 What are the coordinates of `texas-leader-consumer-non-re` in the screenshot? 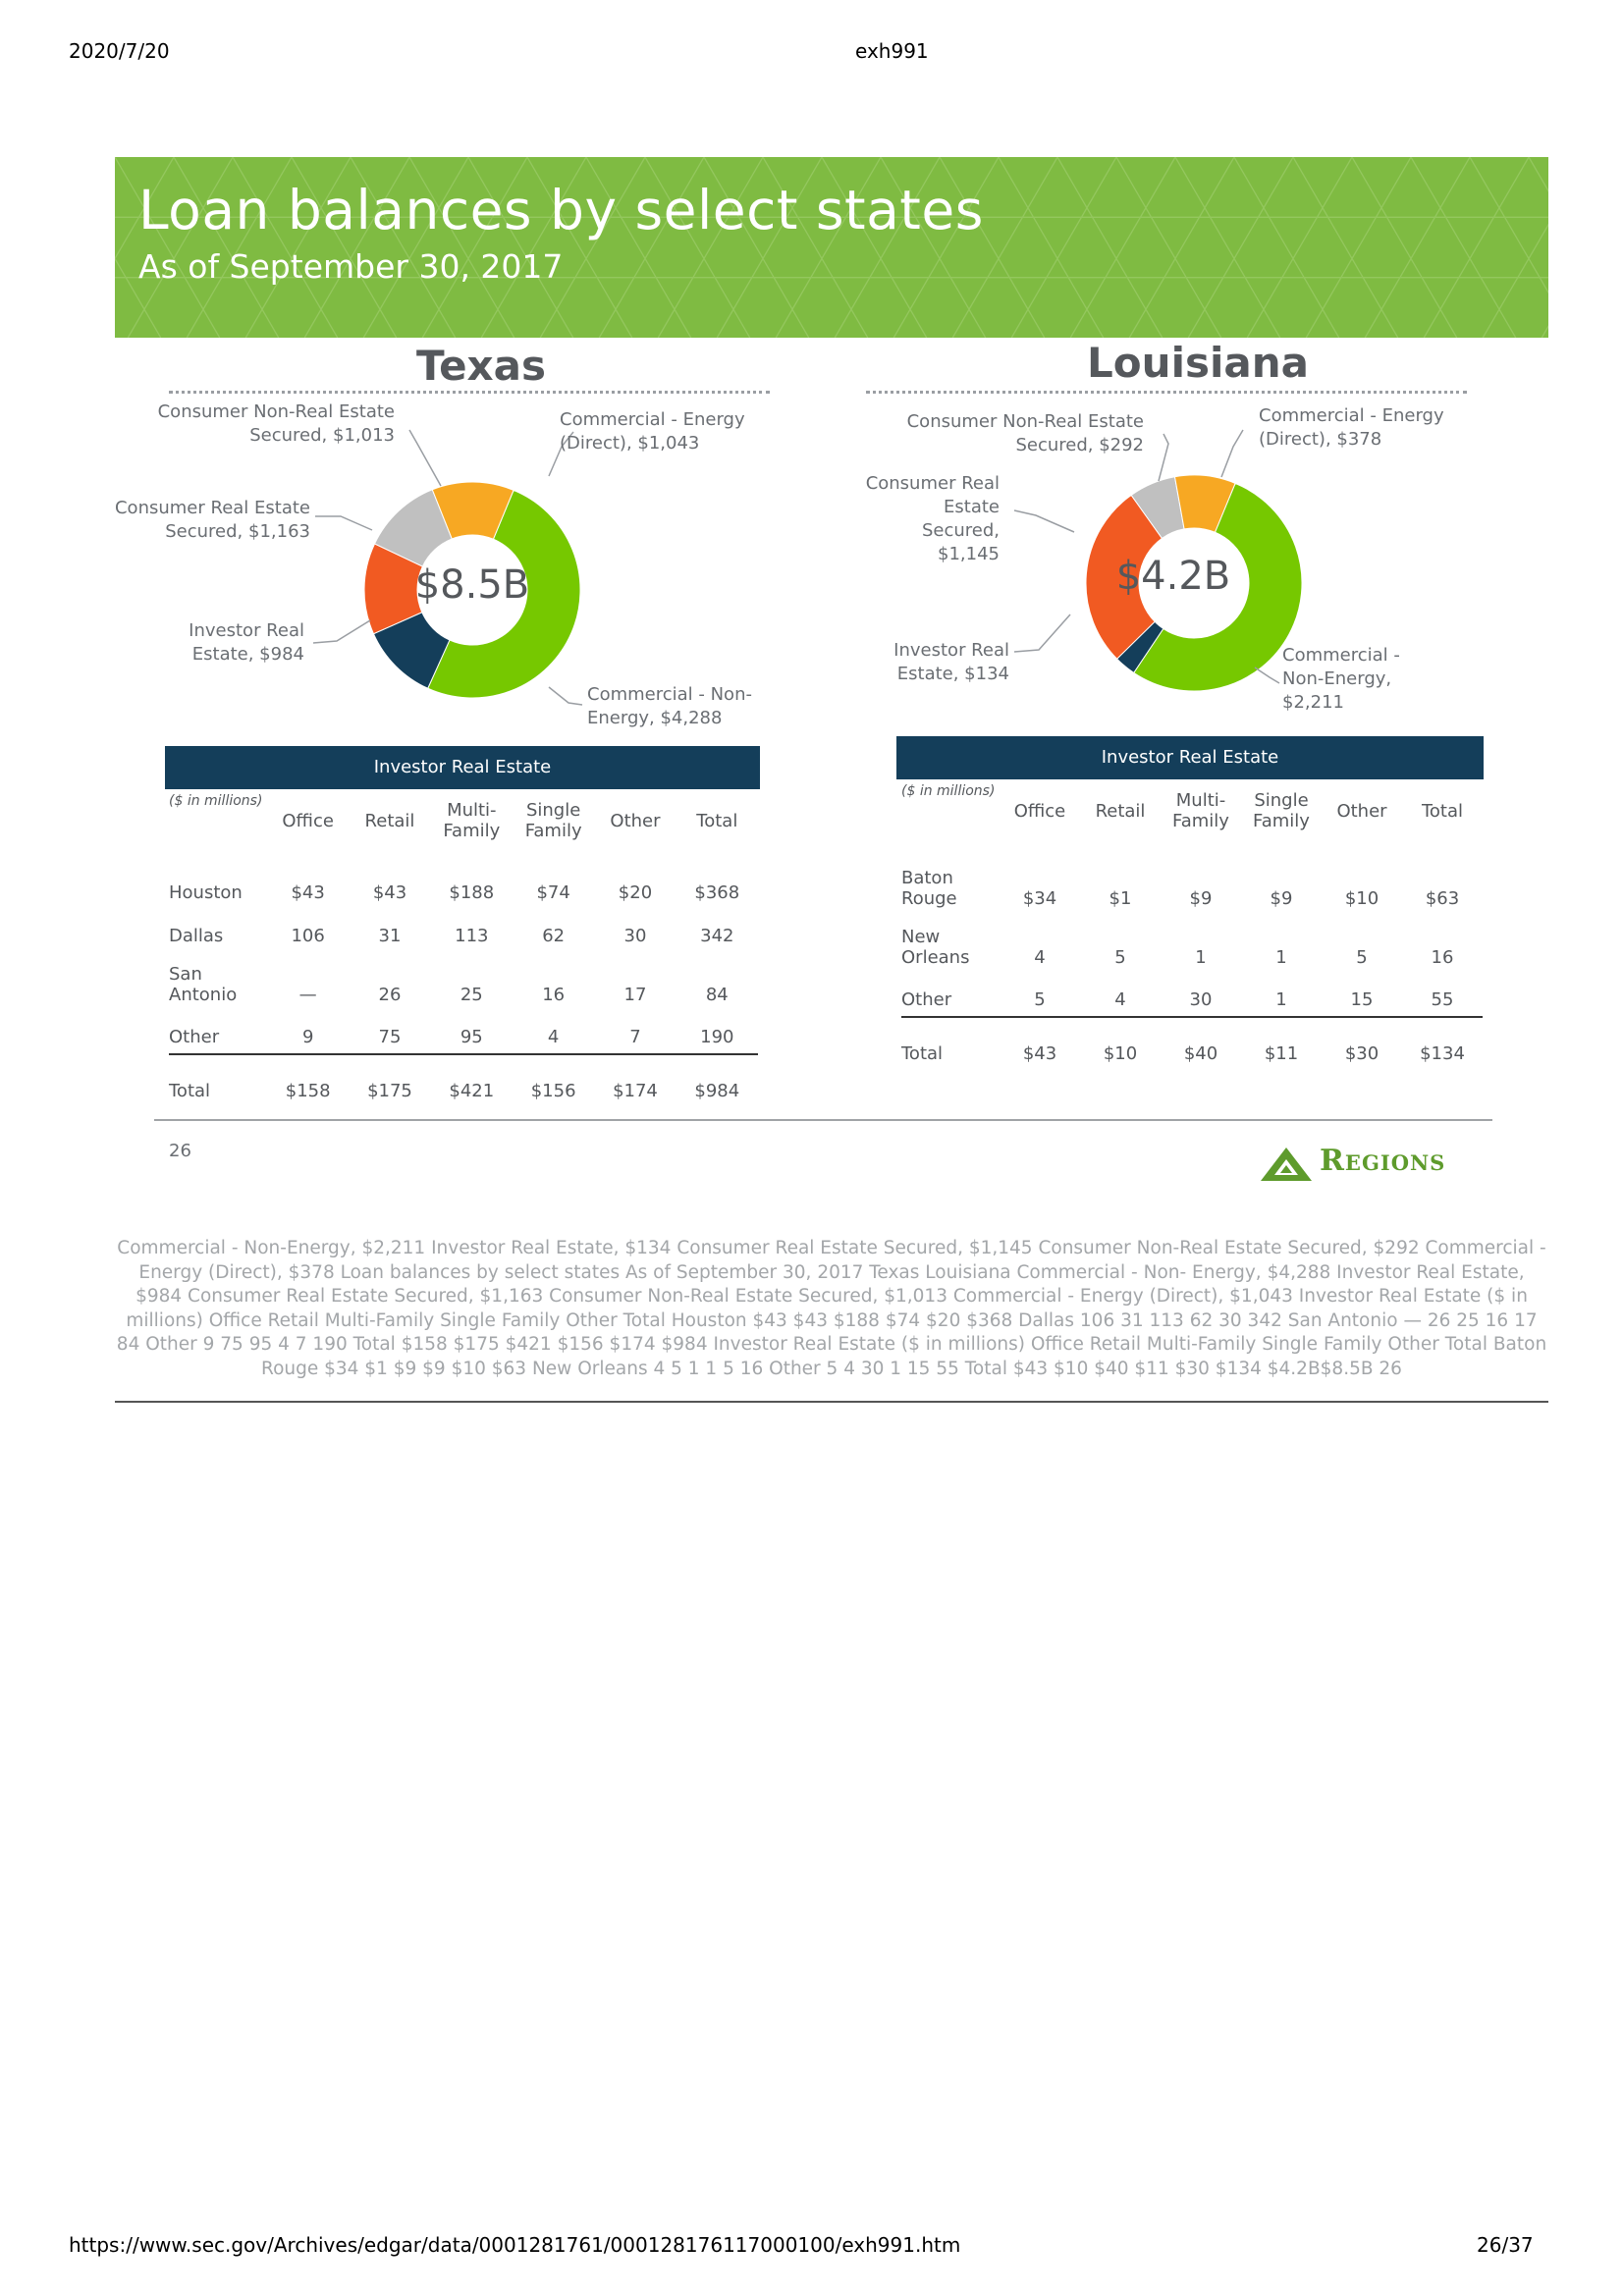 It's located at (425, 458).